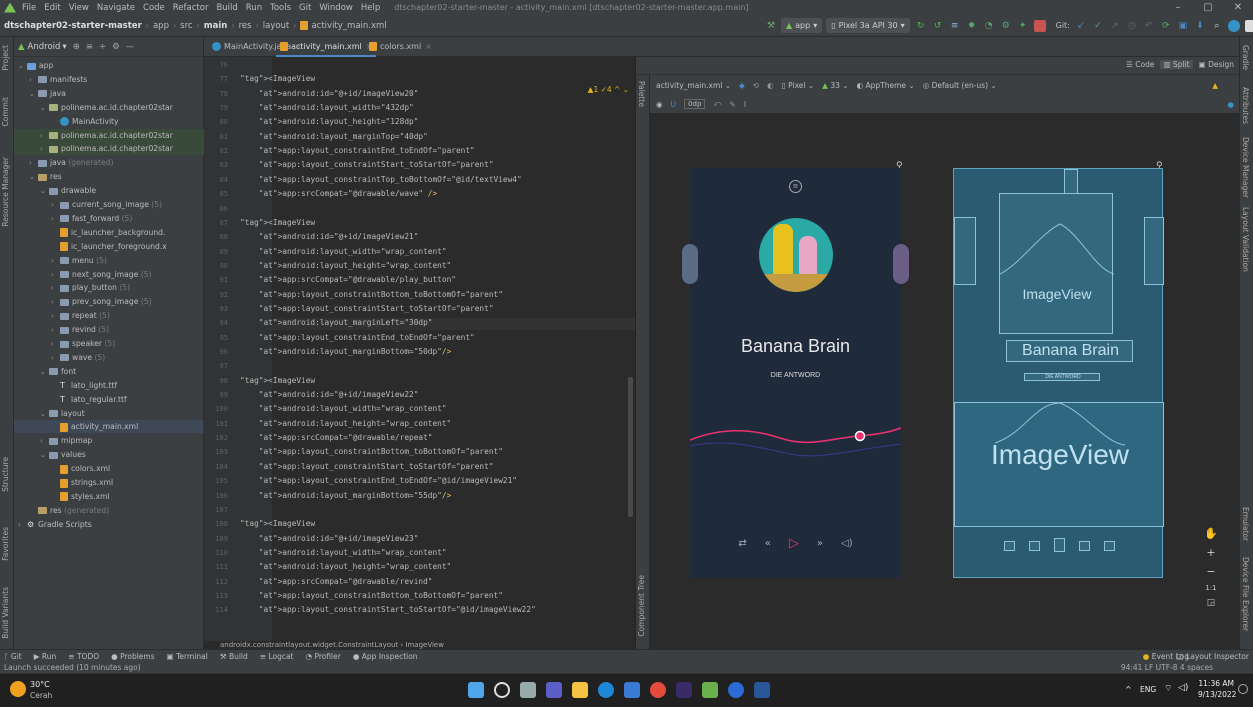 This screenshot has width=1253, height=707. Describe the element at coordinates (1023, 26) in the screenshot. I see `coverage-icon: ✦` at that location.